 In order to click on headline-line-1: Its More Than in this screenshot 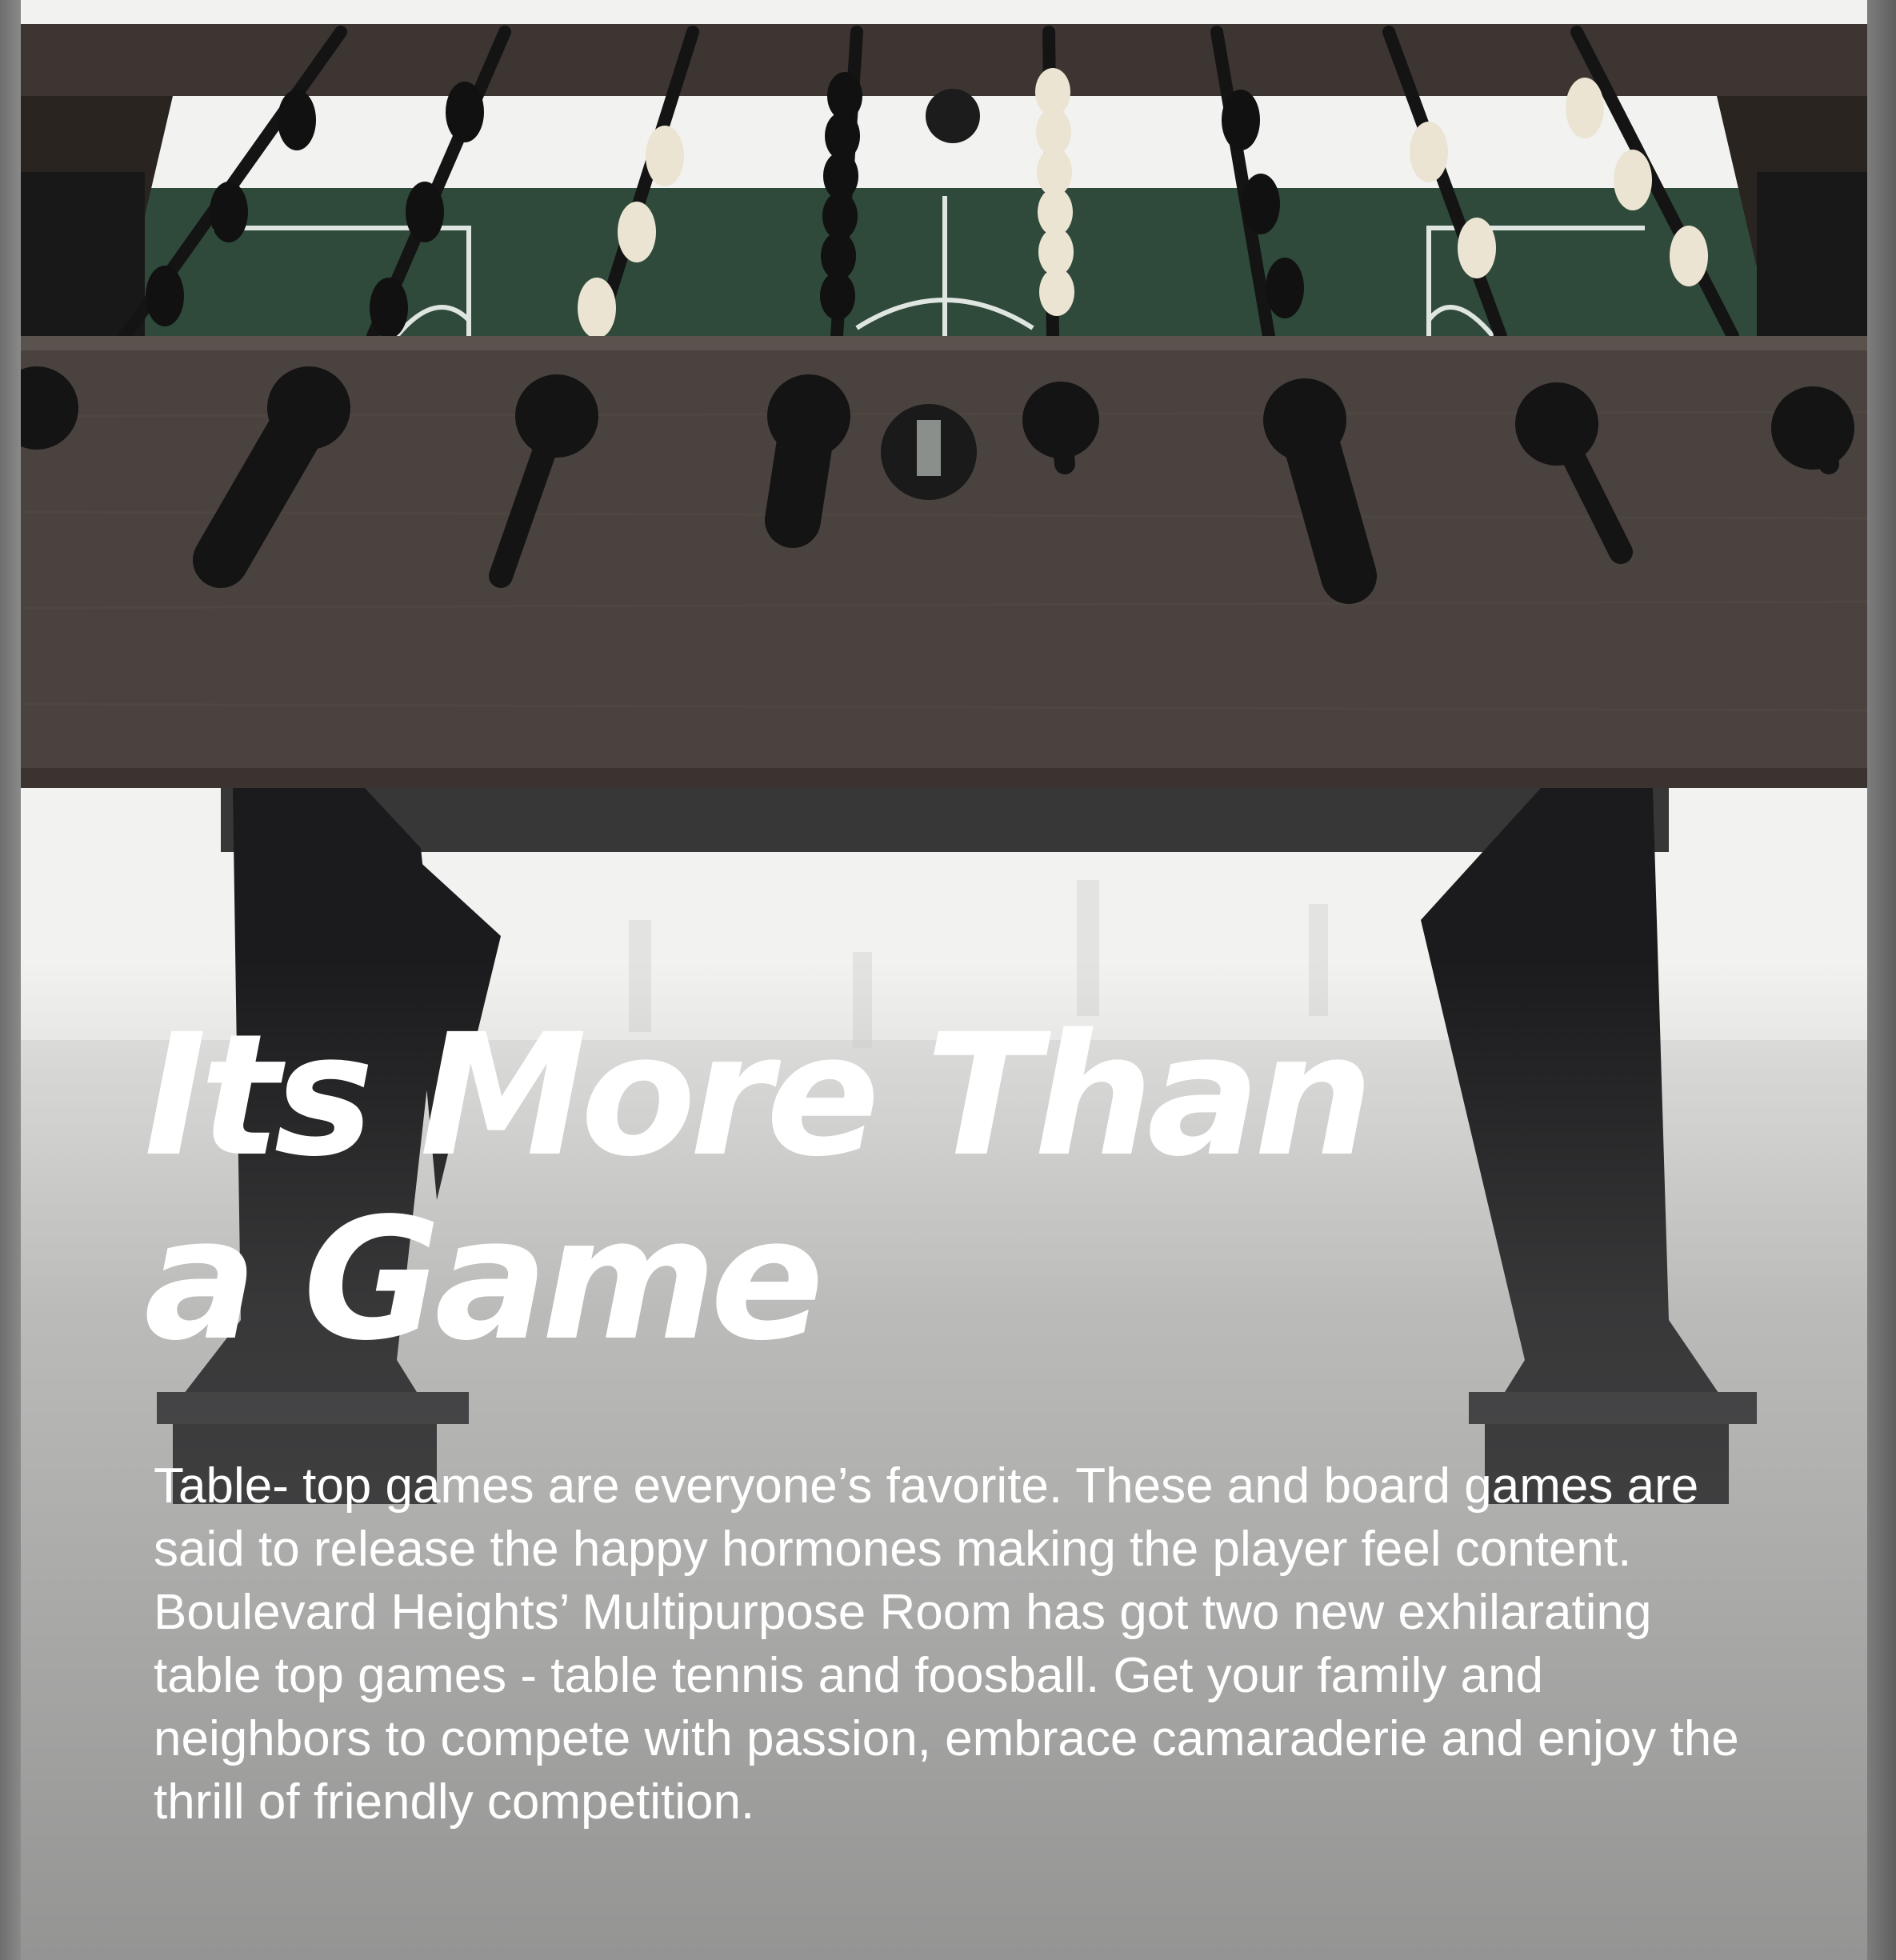, I will do `click(759, 1096)`.